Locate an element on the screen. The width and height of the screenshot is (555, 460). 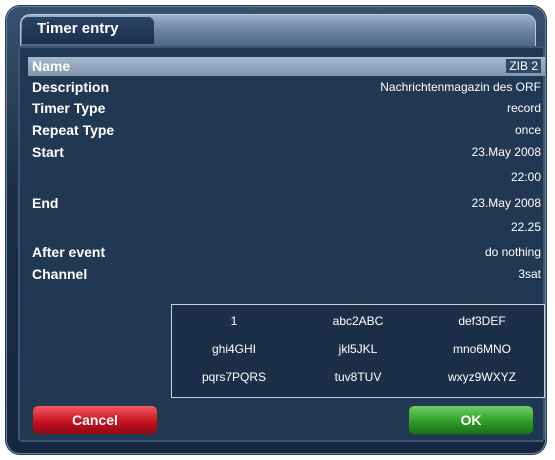
field-start: Start 23.May 2008 is located at coordinates (286, 152).